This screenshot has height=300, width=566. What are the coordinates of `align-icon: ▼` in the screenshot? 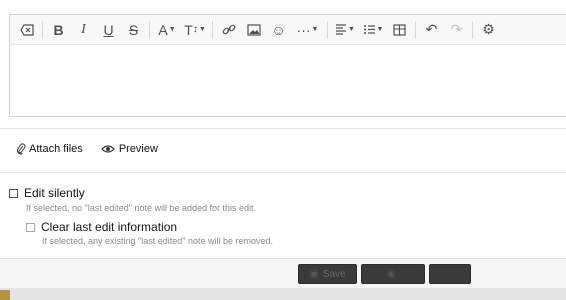 It's located at (345, 30).